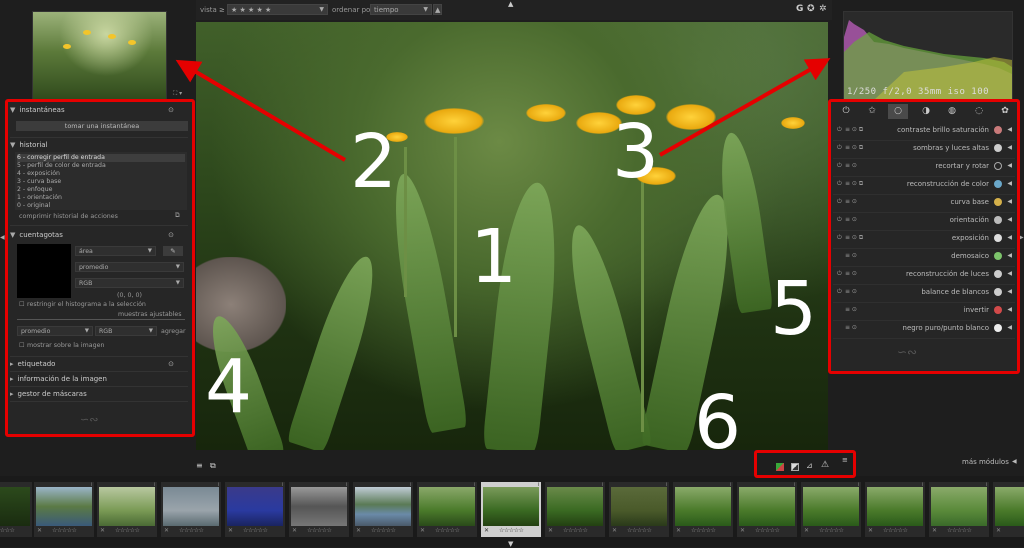 This screenshot has width=1024, height=548. I want to click on annotation-number-4: 4, so click(229, 387).